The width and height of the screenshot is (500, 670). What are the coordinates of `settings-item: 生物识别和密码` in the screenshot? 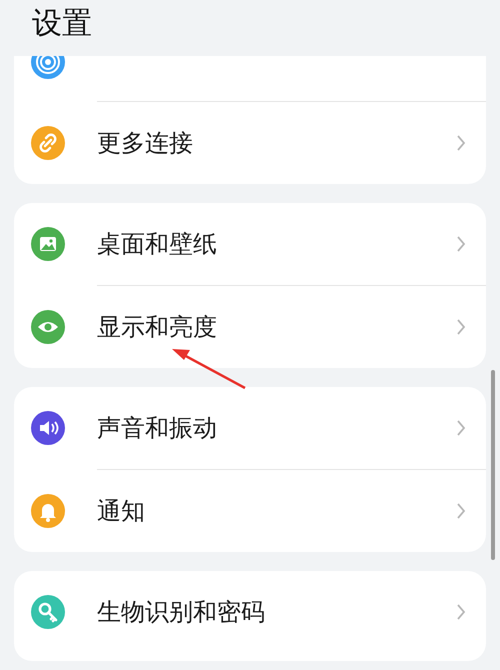 It's located at (250, 612).